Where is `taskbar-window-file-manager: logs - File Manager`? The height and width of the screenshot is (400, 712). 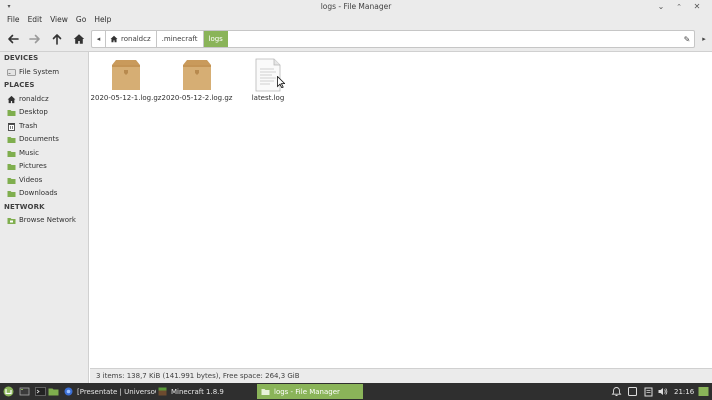 taskbar-window-file-manager: logs - File Manager is located at coordinates (310, 391).